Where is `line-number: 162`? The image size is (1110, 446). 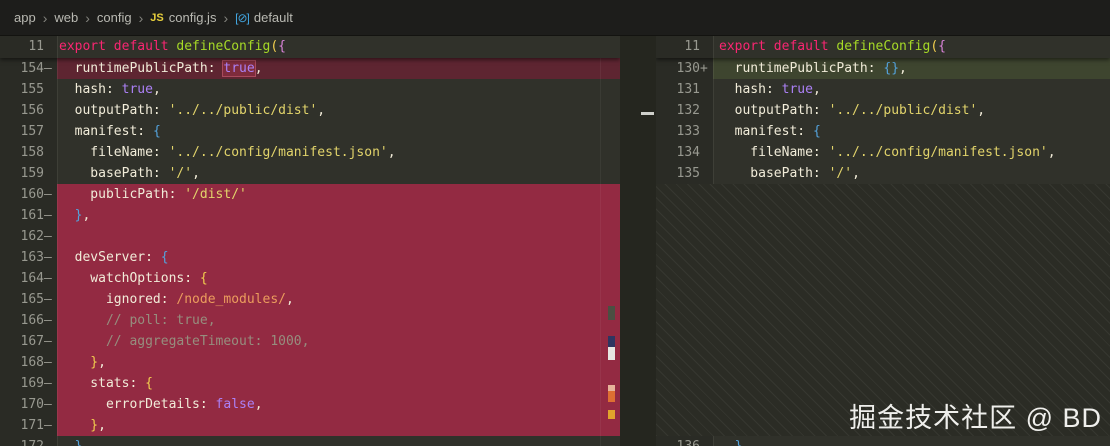
line-number: 162 is located at coordinates (32, 236).